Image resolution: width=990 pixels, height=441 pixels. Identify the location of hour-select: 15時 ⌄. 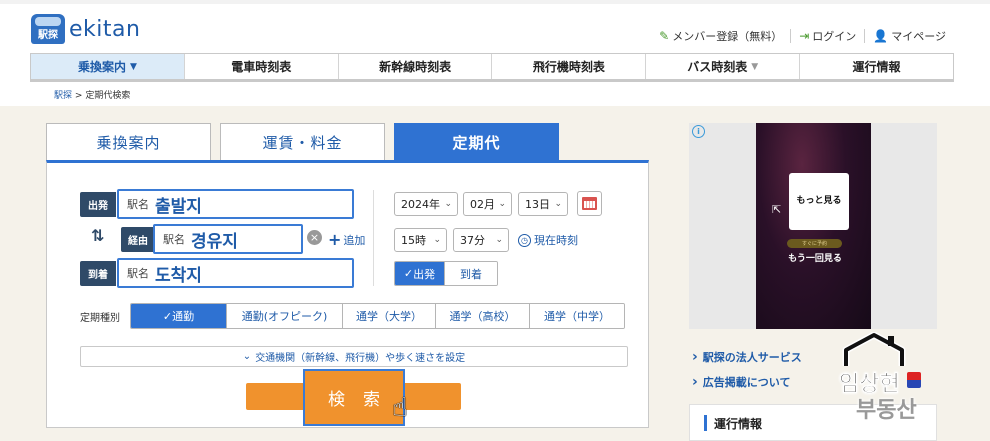
(420, 240).